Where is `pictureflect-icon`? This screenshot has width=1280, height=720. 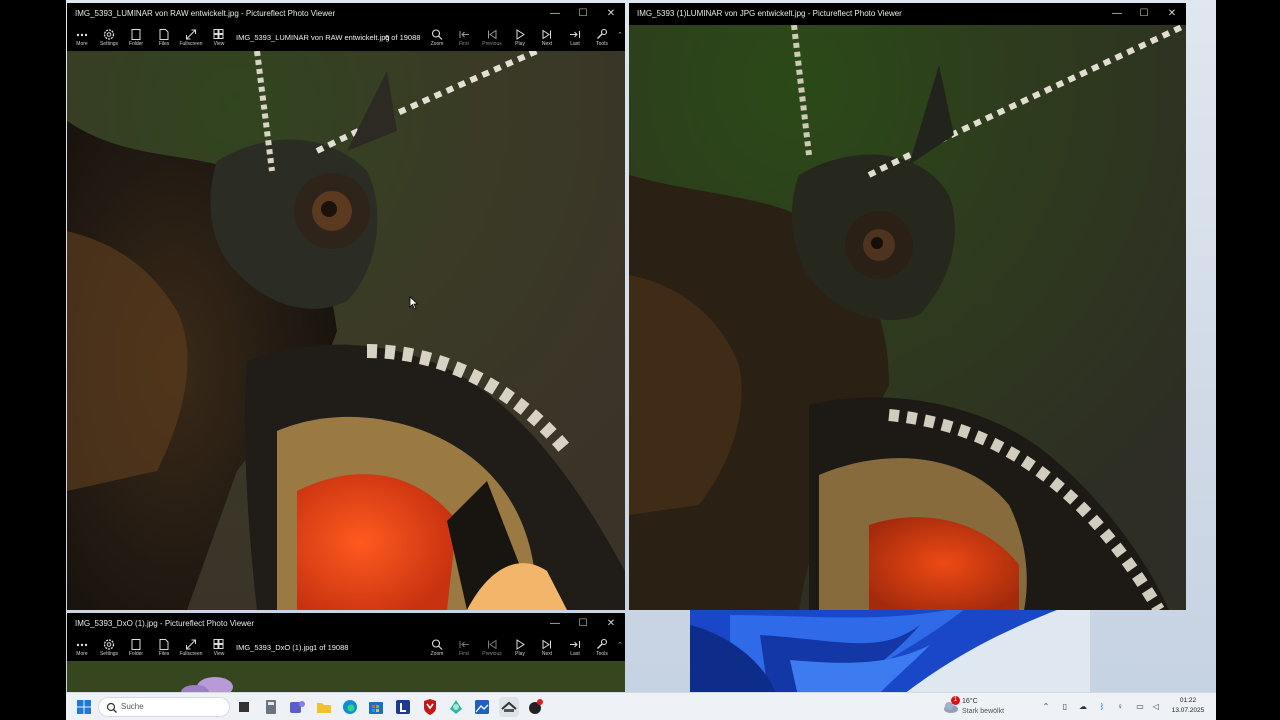
pictureflect-icon is located at coordinates (482, 707).